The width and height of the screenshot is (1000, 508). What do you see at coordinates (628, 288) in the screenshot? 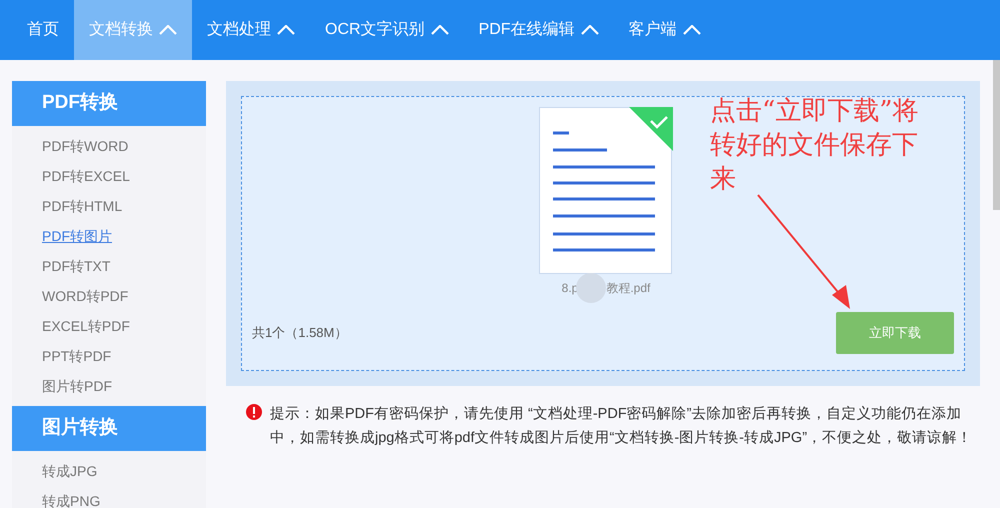
I see `file-name: 教程.pdf` at bounding box center [628, 288].